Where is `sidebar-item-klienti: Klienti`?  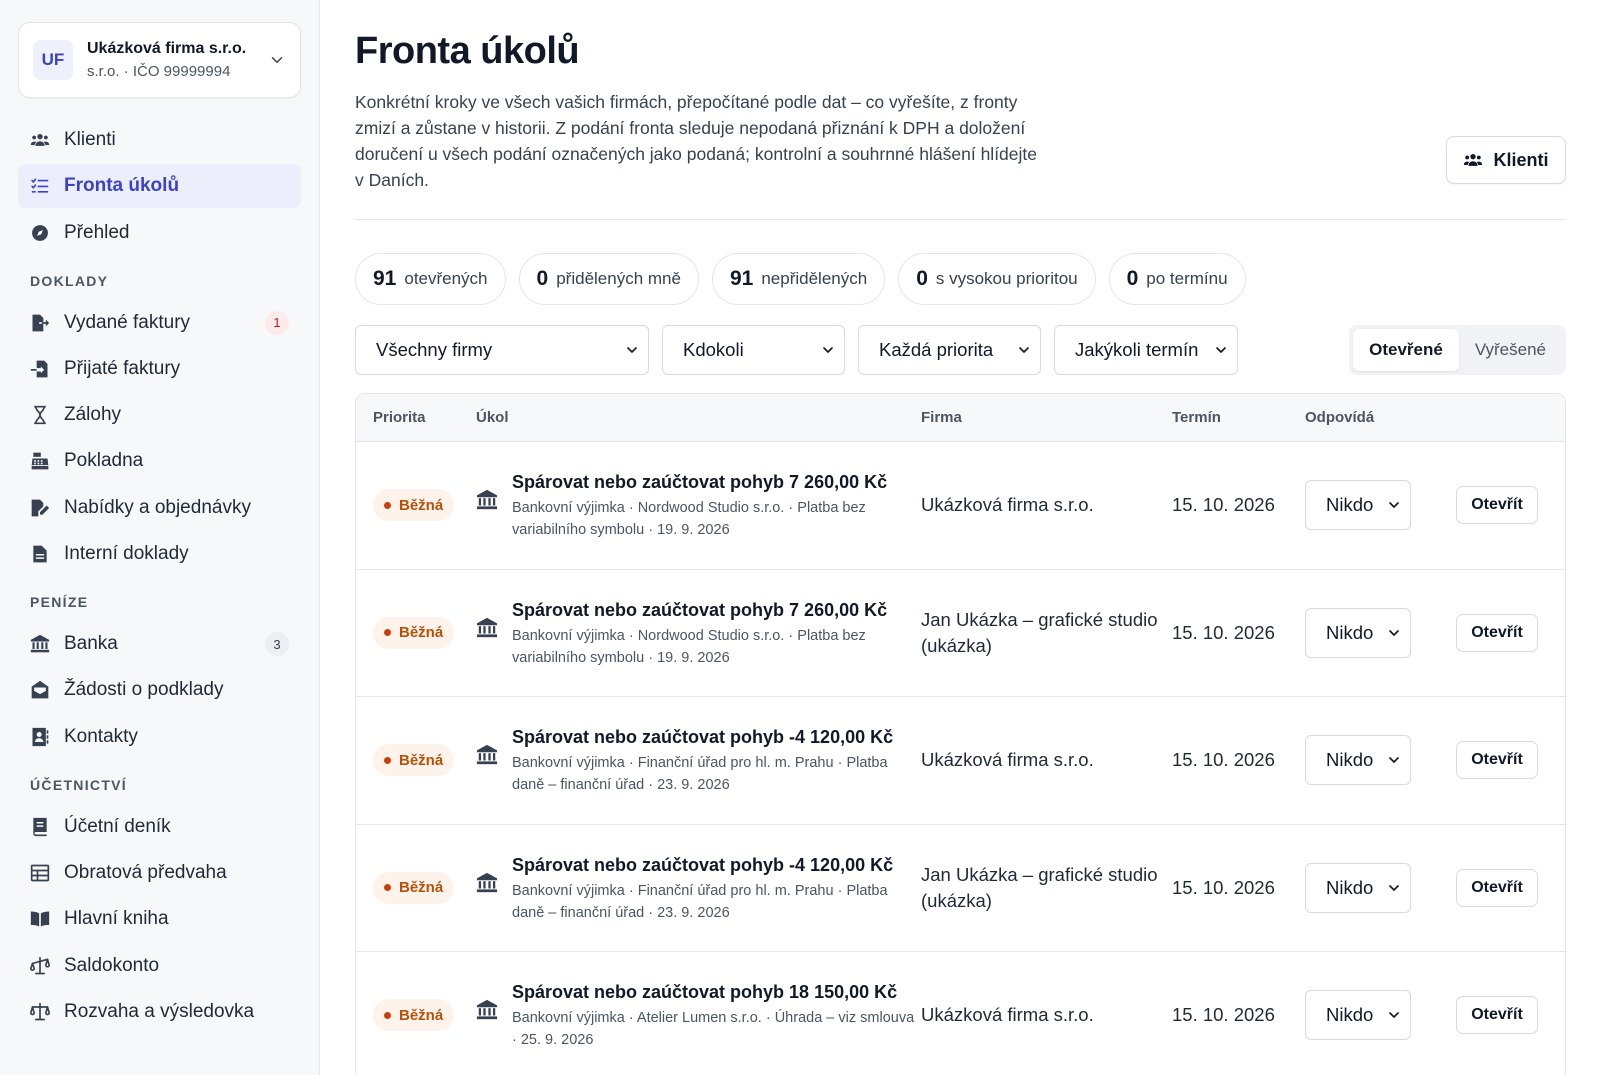
sidebar-item-klienti: Klienti is located at coordinates (159, 140).